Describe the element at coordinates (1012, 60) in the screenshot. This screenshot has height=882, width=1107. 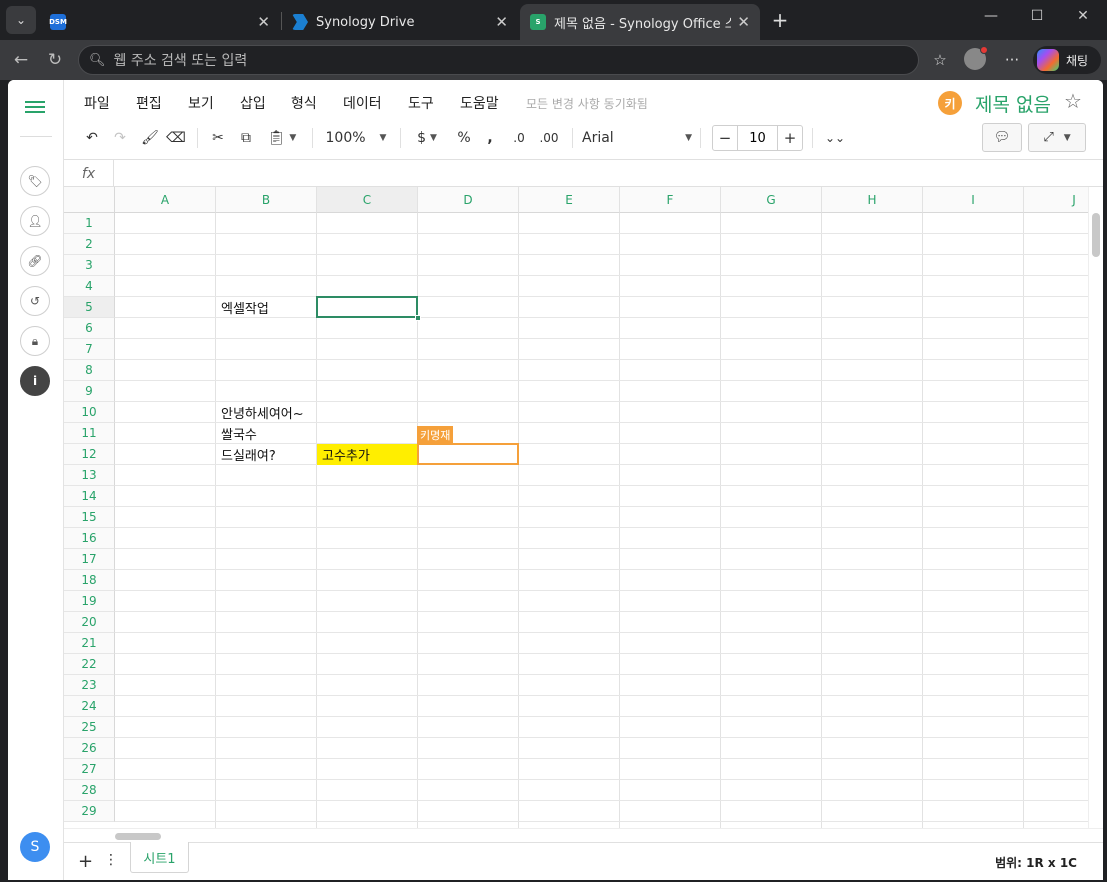
I see `settings-more-icon: ···` at that location.